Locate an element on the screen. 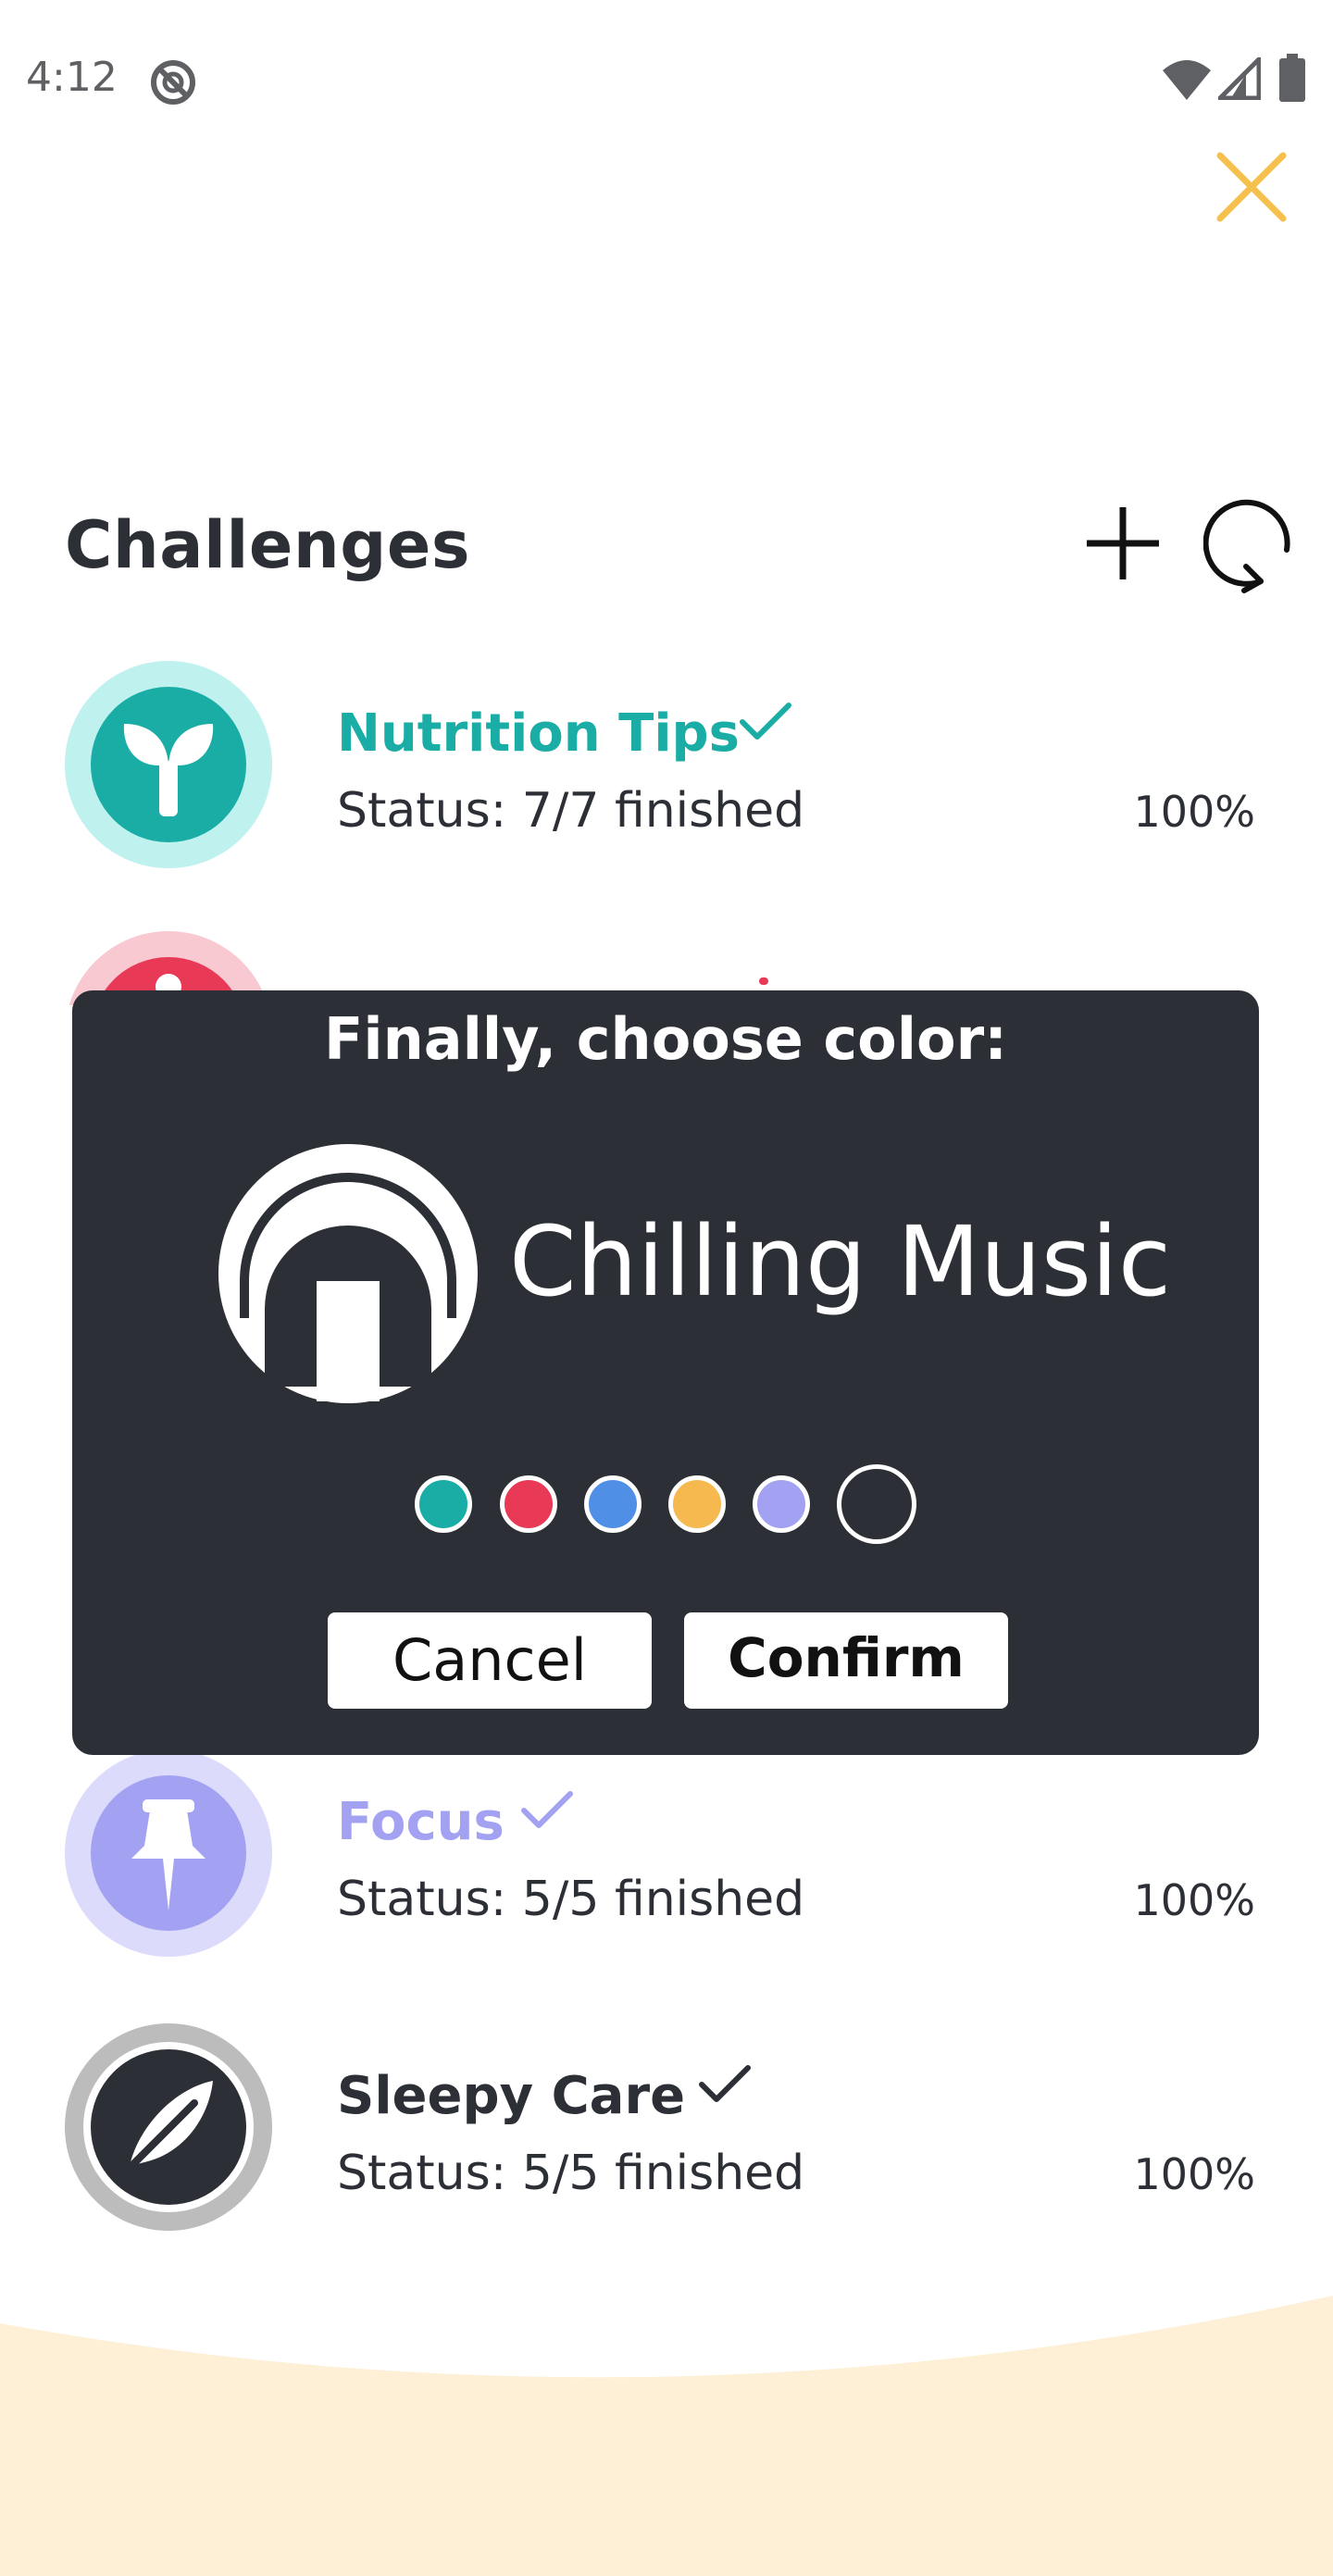 This screenshot has height=2576, width=1333. signal-icon is located at coordinates (1239, 78).